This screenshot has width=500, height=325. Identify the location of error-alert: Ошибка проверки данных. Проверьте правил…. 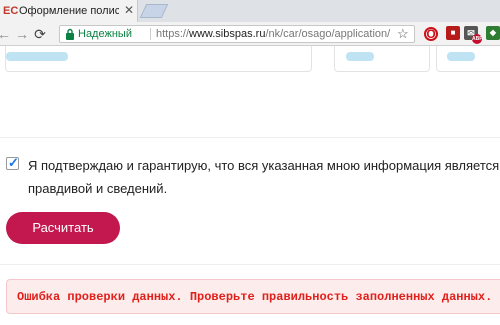
(253, 296).